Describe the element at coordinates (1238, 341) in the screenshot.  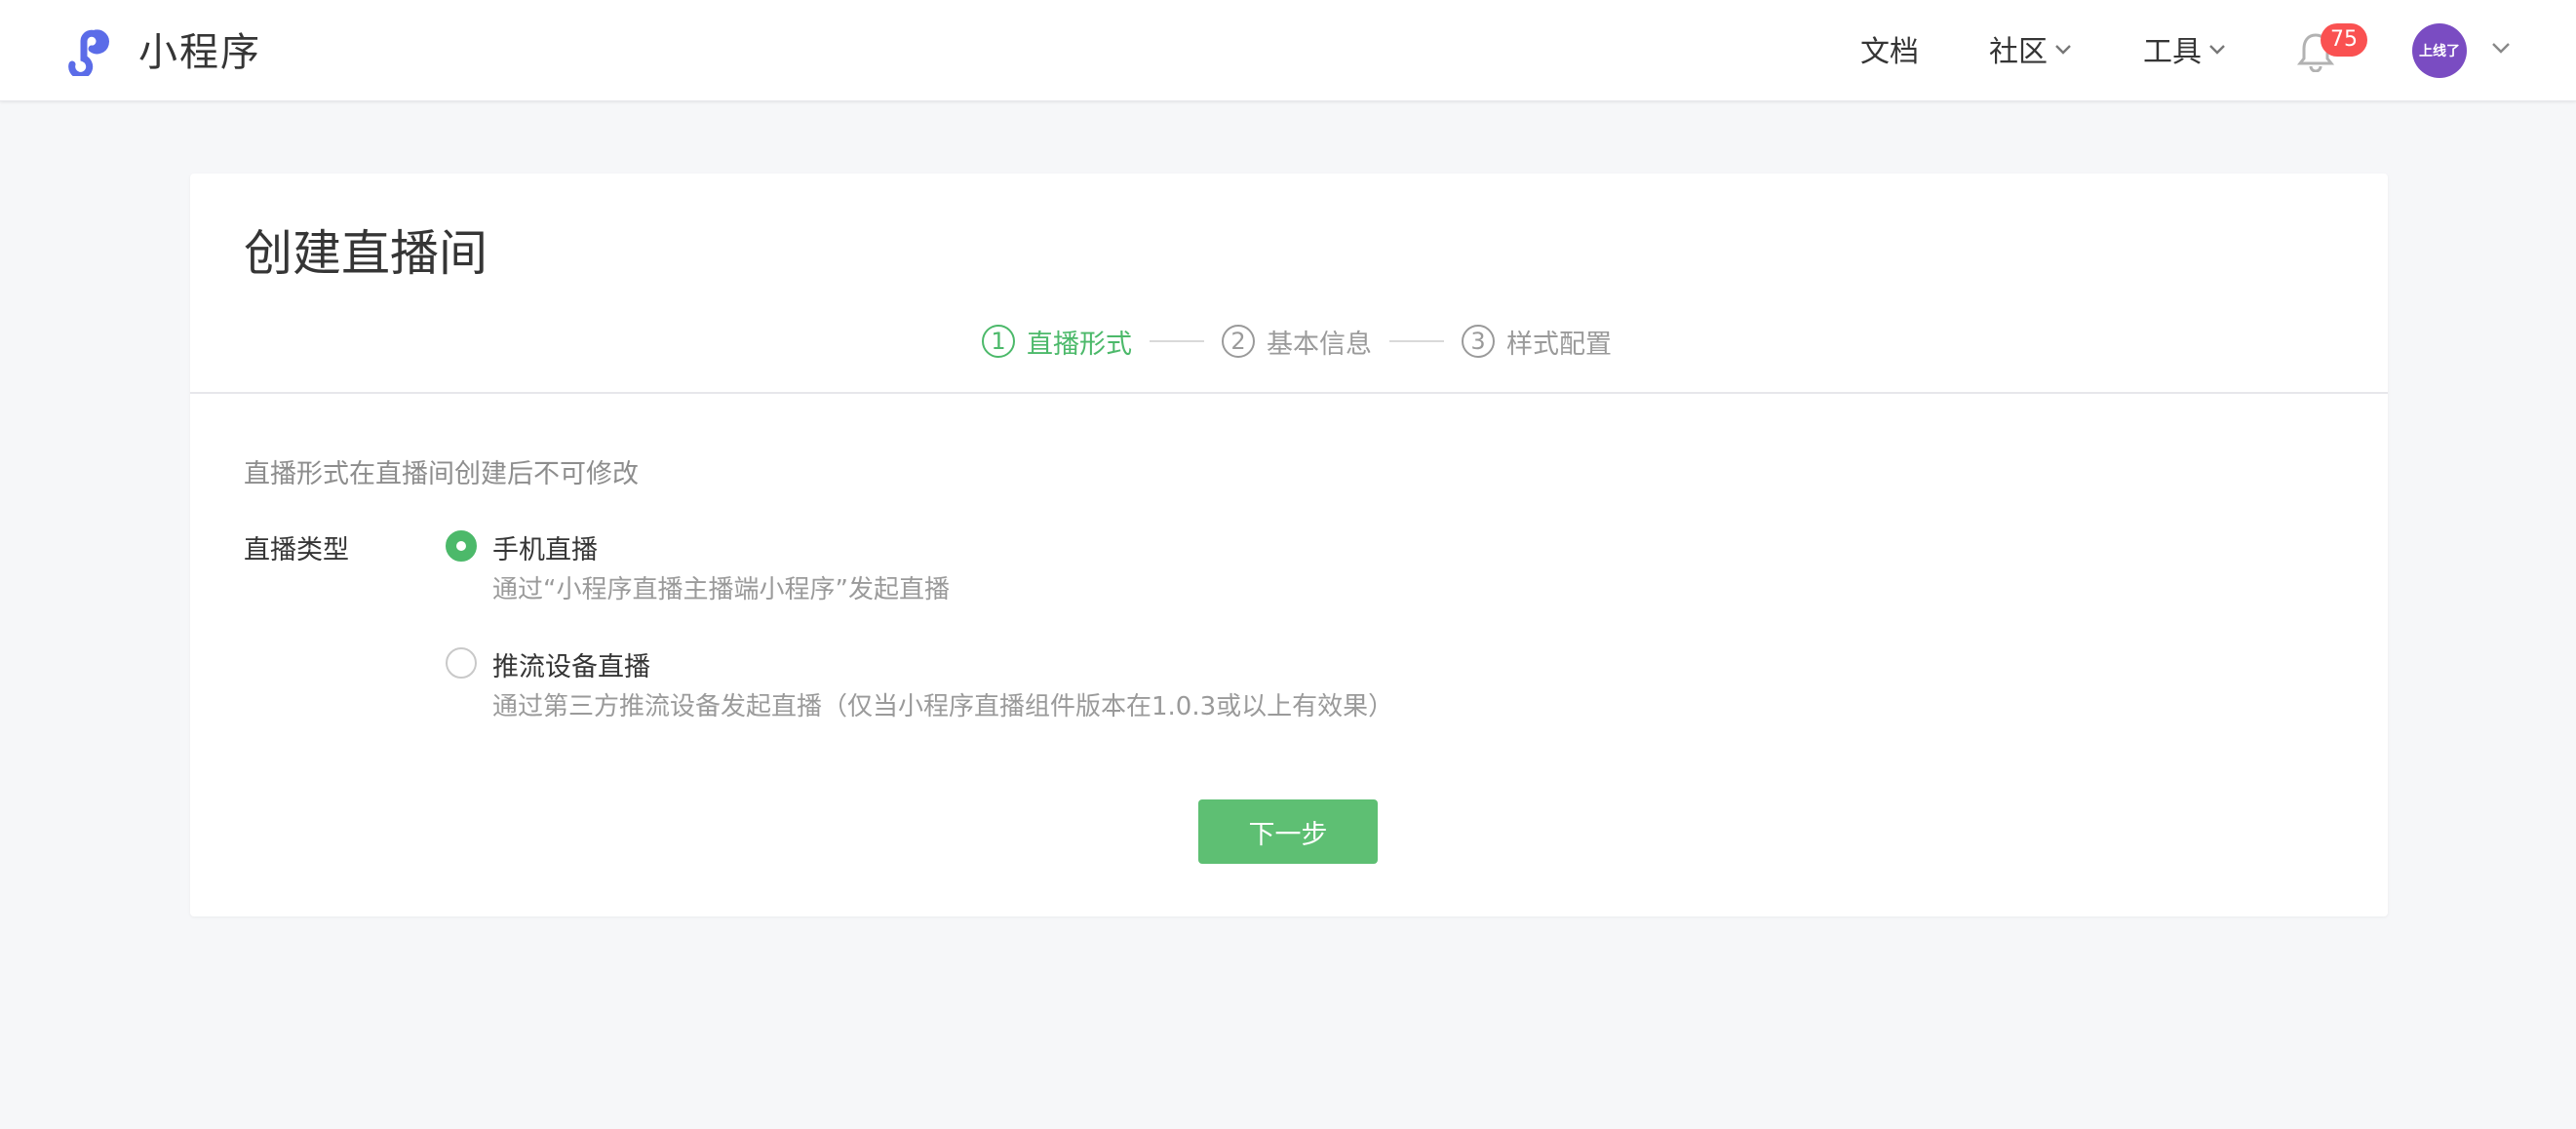
I see `step-2-number: 2` at that location.